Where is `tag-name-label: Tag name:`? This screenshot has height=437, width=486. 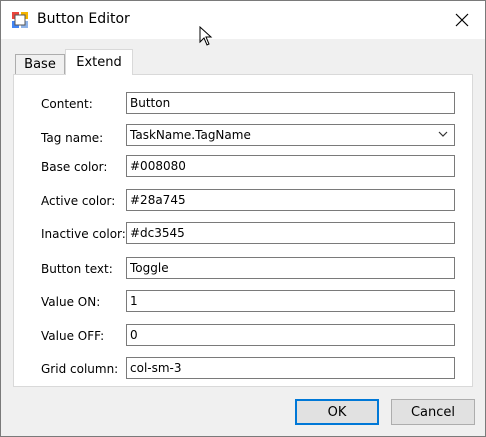 tag-name-label: Tag name: is located at coordinates (72, 138).